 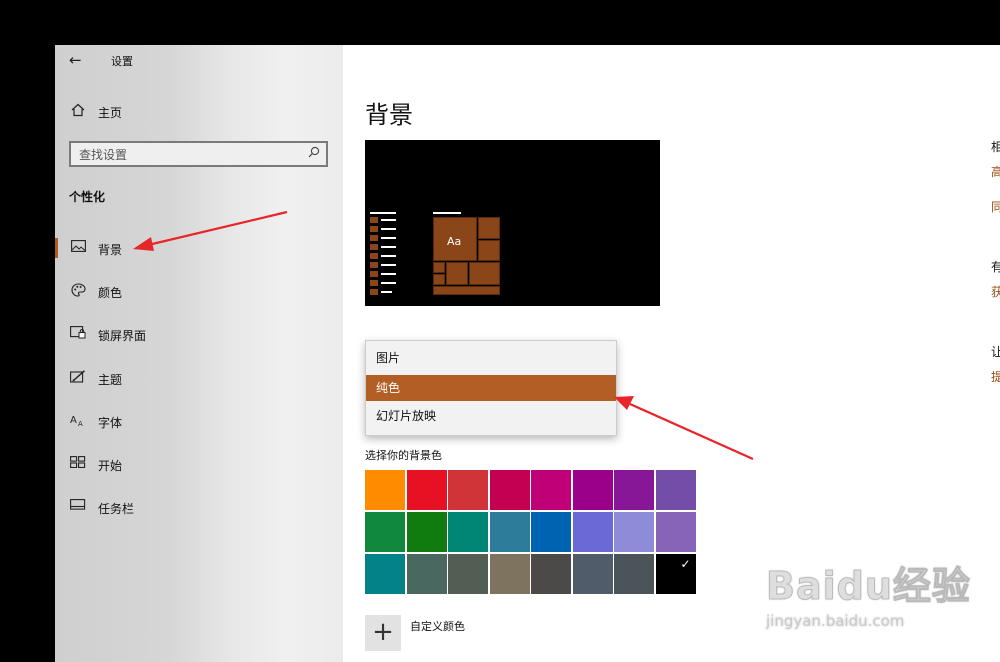 What do you see at coordinates (995, 267) in the screenshot?
I see `help-heading: 有` at bounding box center [995, 267].